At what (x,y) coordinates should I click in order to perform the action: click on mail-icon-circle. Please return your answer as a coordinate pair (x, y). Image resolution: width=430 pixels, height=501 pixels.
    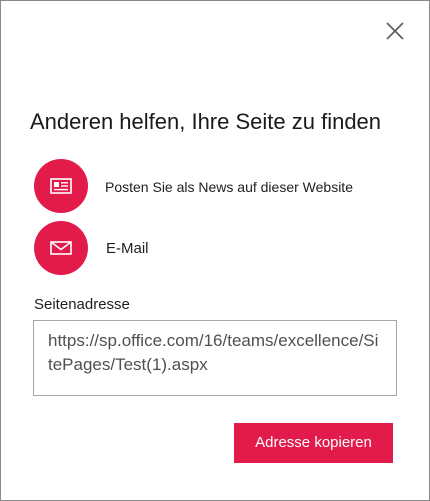
    Looking at the image, I should click on (61, 248).